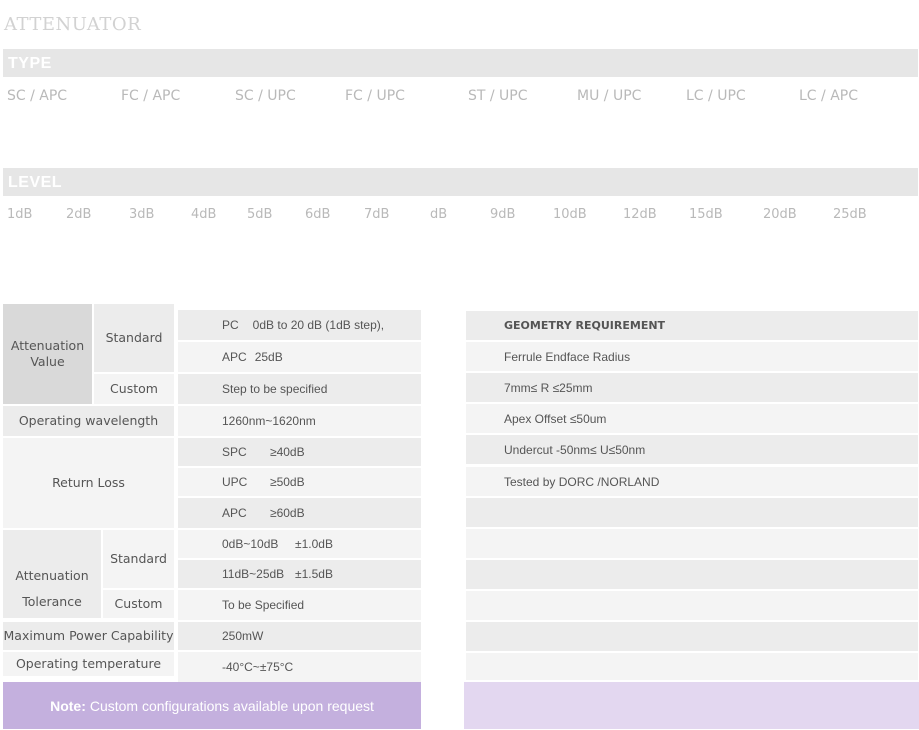 The height and width of the screenshot is (730, 919). Describe the element at coordinates (88, 421) in the screenshot. I see `operating-wavelength-label: Operating wavelength` at that location.